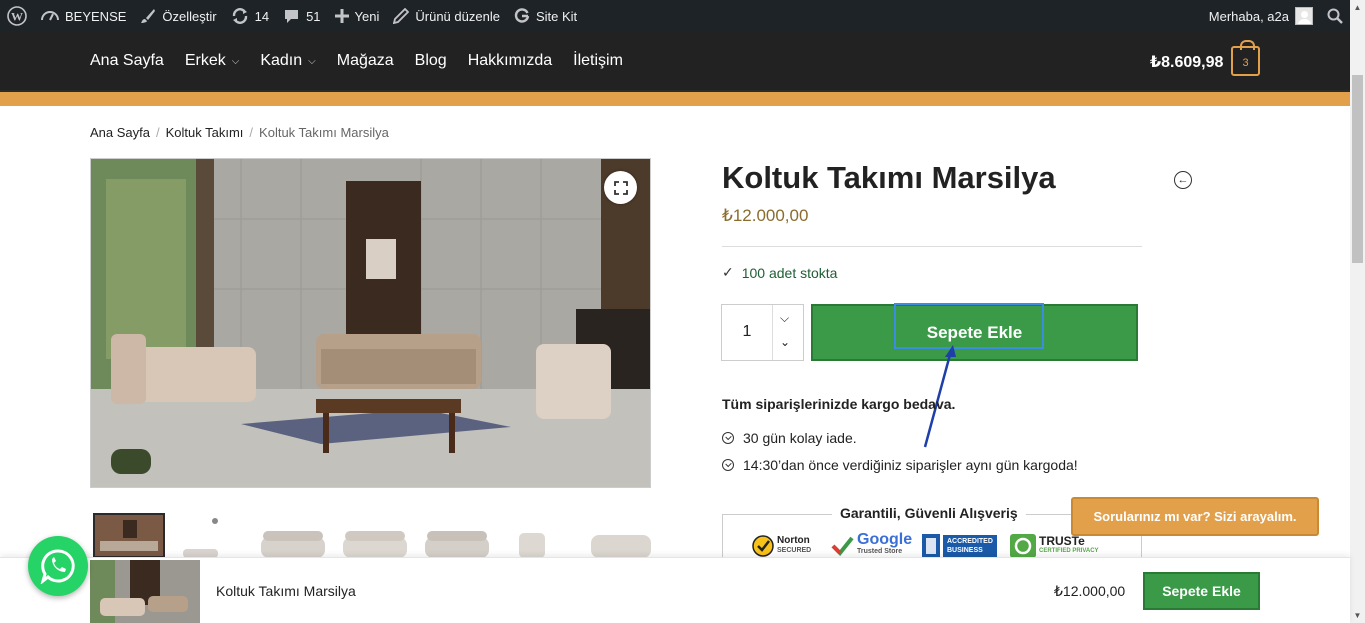  I want to click on bbb-sub-label: BUSINESS, so click(965, 550).